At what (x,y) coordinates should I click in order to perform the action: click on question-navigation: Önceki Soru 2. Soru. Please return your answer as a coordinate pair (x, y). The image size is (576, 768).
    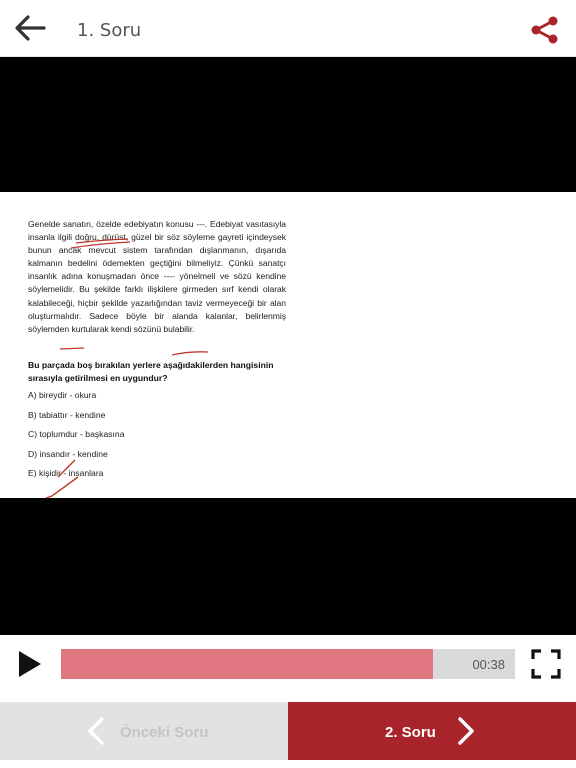
    Looking at the image, I should click on (288, 731).